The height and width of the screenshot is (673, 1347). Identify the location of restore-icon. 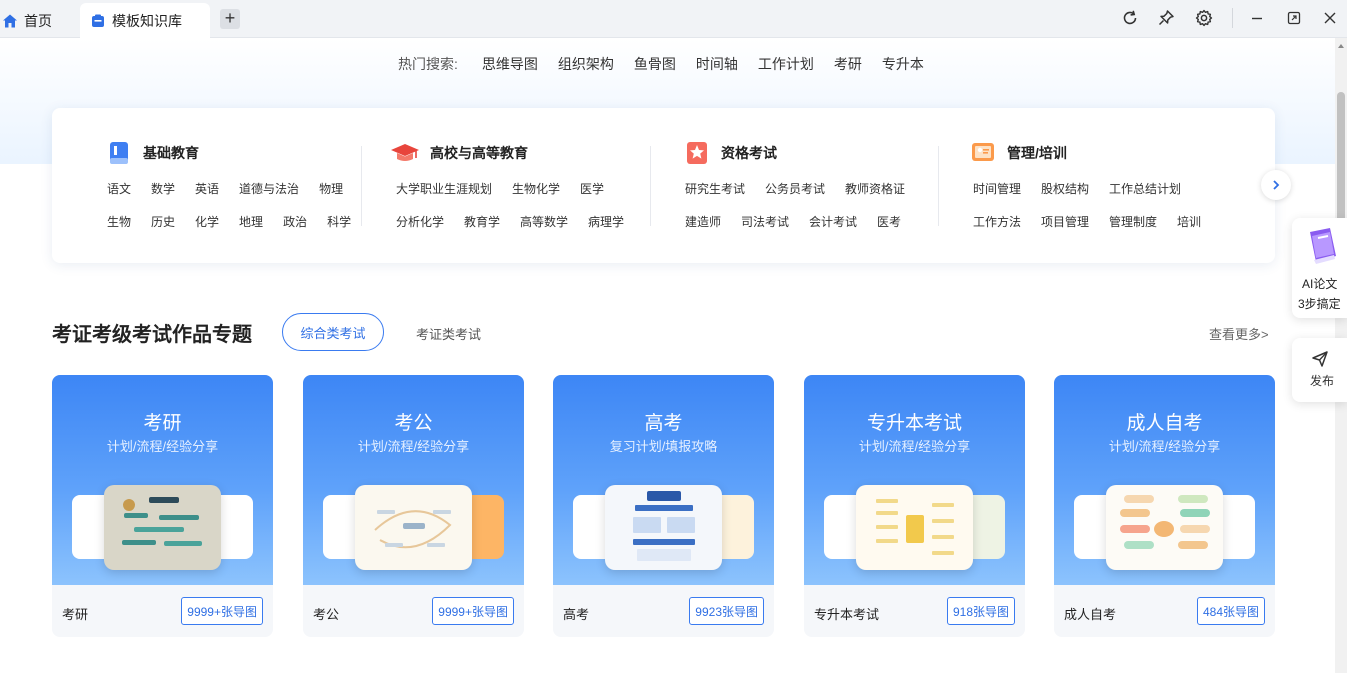
(1294, 18).